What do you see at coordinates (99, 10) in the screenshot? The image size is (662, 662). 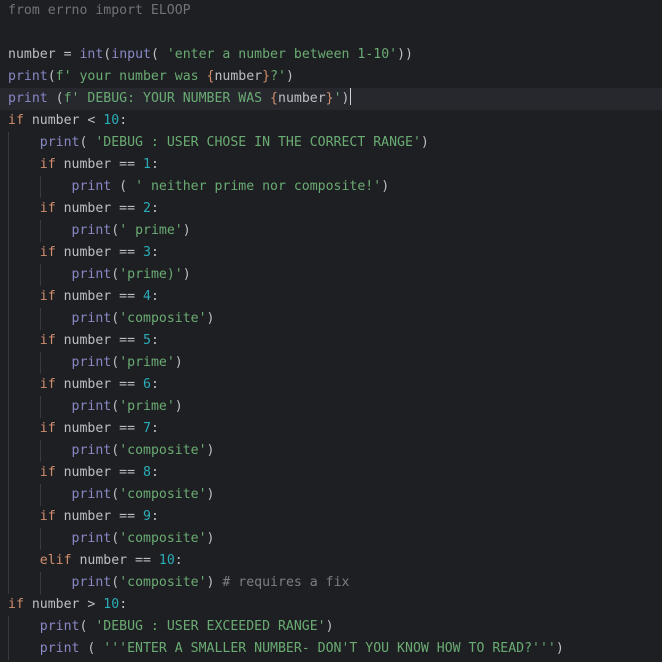 I see `code-token-unused: from errno import ELOOP` at bounding box center [99, 10].